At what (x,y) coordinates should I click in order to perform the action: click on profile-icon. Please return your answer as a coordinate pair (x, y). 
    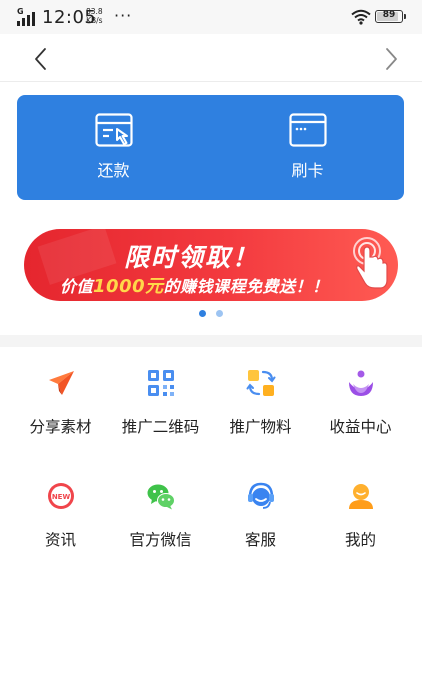
    Looking at the image, I should click on (361, 496).